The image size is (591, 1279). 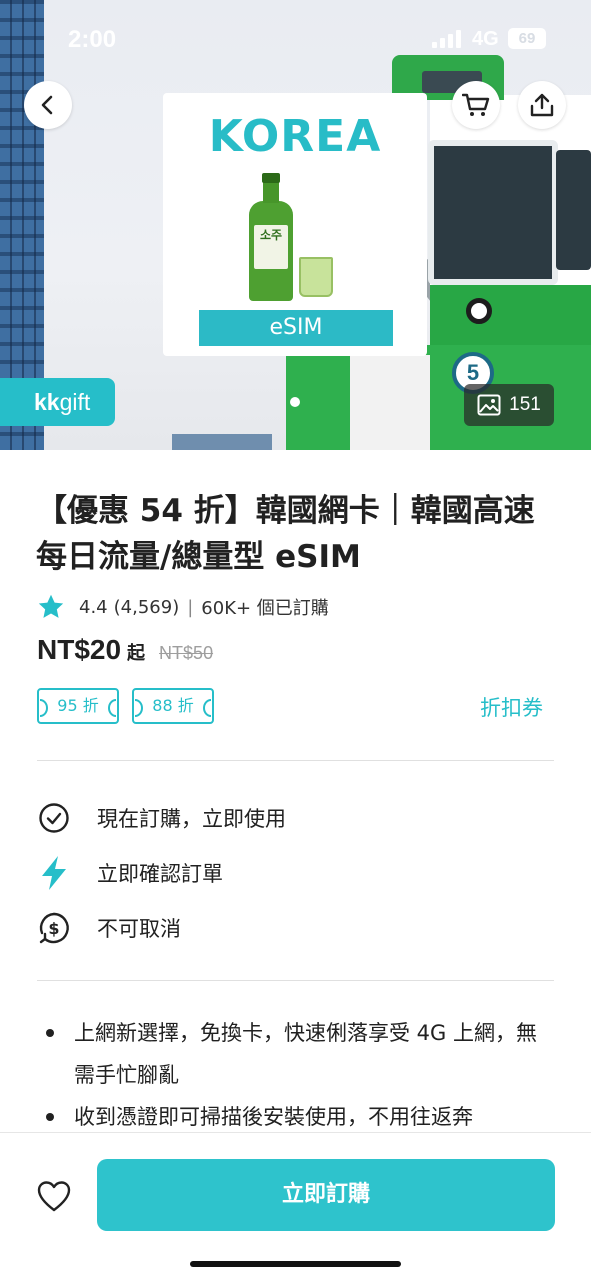 What do you see at coordinates (285, 534) in the screenshot?
I see `product-title: 【優惠 54 折】韓國網卡｜韓國高速每日流量/總量型 eSIM` at bounding box center [285, 534].